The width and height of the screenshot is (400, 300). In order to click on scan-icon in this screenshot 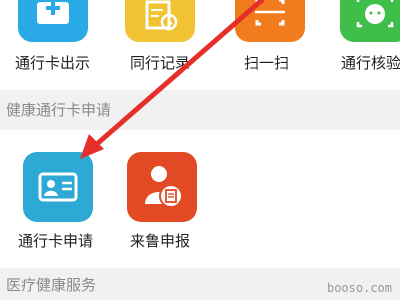, I will do `click(270, 13)`.